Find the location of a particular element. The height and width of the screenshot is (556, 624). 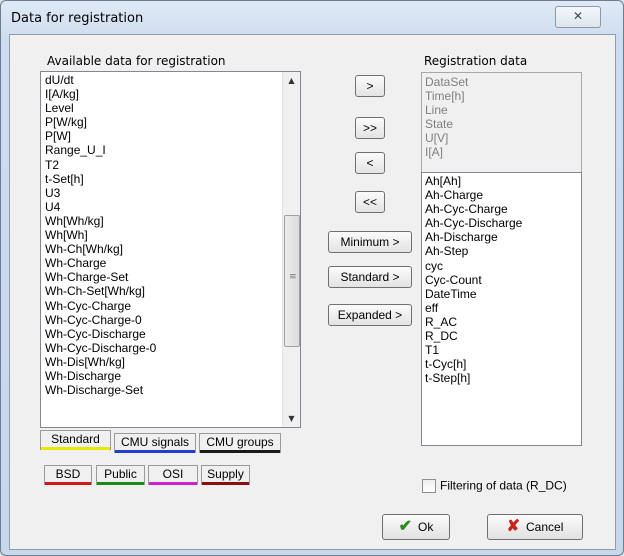

tab-cmu-groups-label: CMU groups is located at coordinates (240, 442).